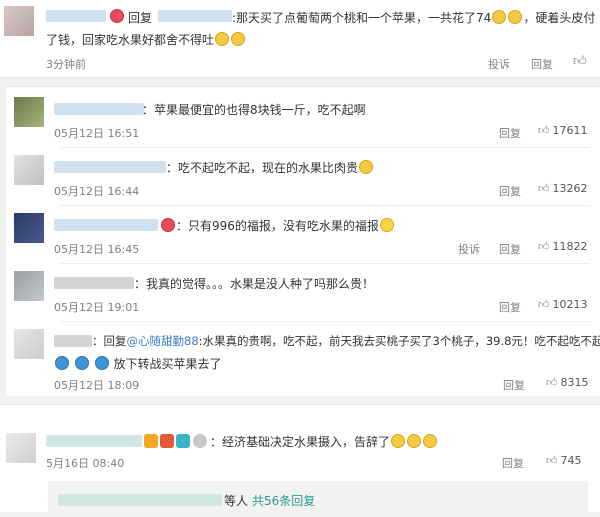 This screenshot has width=600, height=517. What do you see at coordinates (283, 500) in the screenshot?
I see `view-all-replies-link: 共56条回复` at bounding box center [283, 500].